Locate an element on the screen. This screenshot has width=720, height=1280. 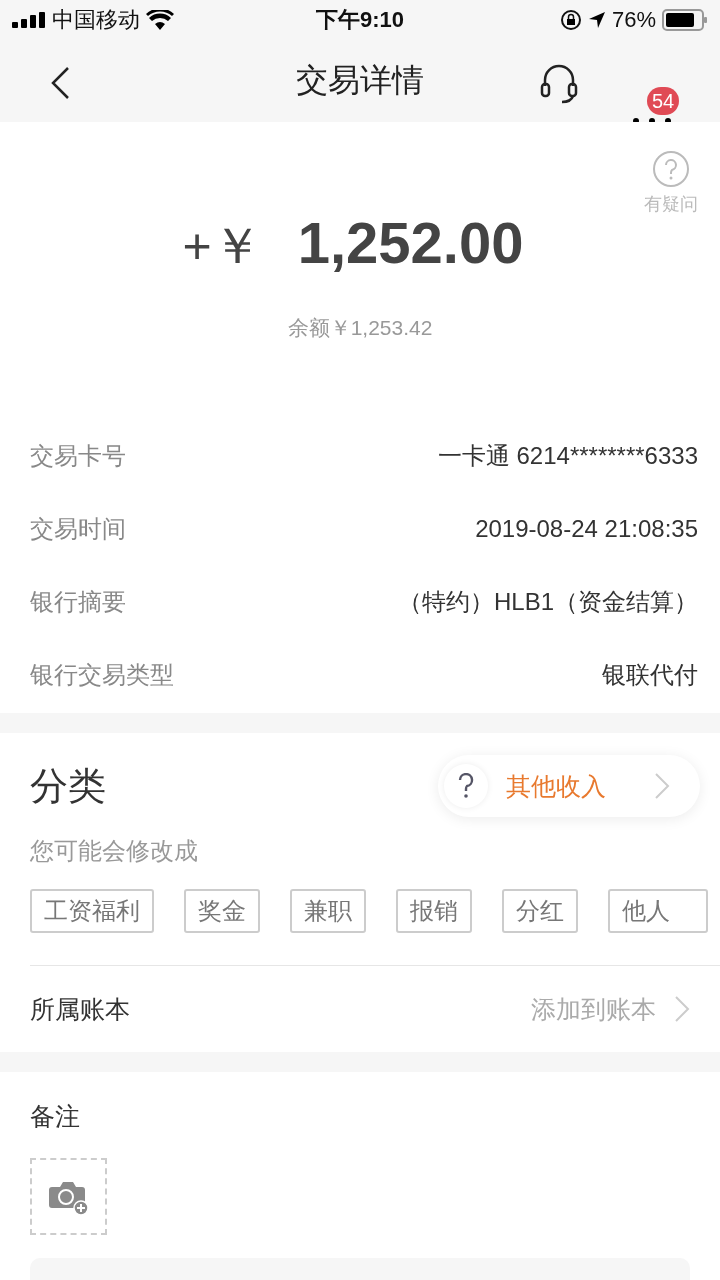
detail-value: 2019-08-24 21:08:35 is located at coordinates (586, 528).